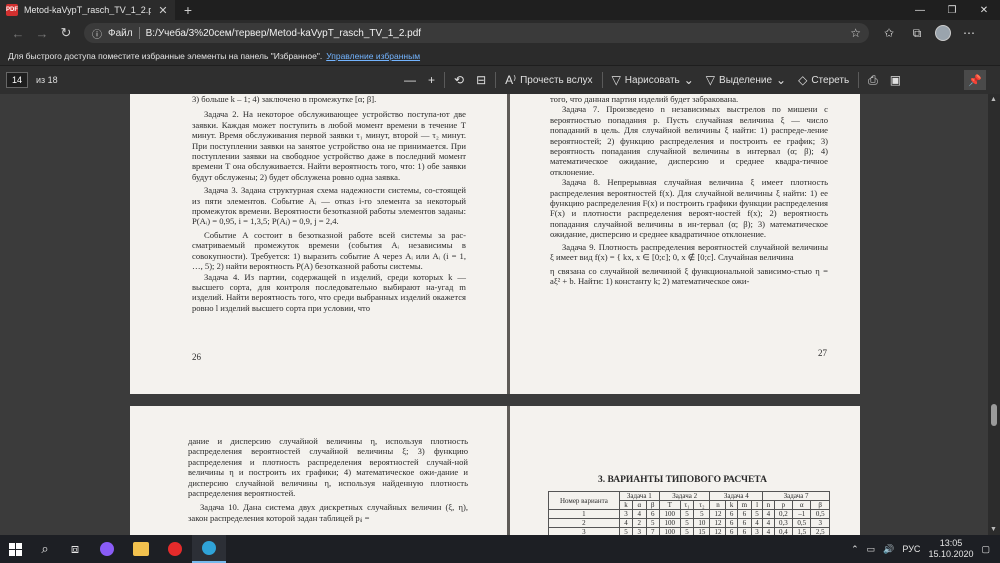 The width and height of the screenshot is (1000, 563). I want to click on table-cell: 12, so click(718, 514).